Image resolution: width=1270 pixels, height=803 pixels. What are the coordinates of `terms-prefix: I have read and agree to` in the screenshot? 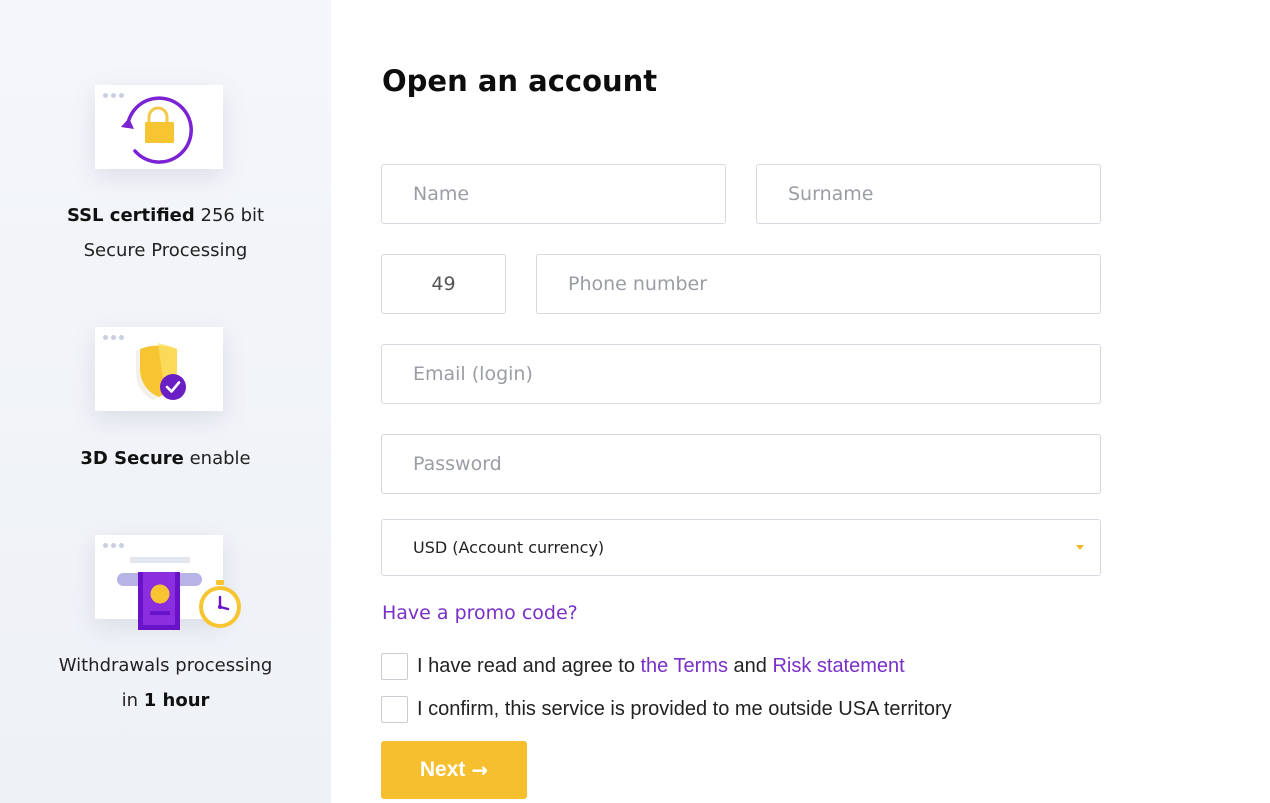 It's located at (529, 666).